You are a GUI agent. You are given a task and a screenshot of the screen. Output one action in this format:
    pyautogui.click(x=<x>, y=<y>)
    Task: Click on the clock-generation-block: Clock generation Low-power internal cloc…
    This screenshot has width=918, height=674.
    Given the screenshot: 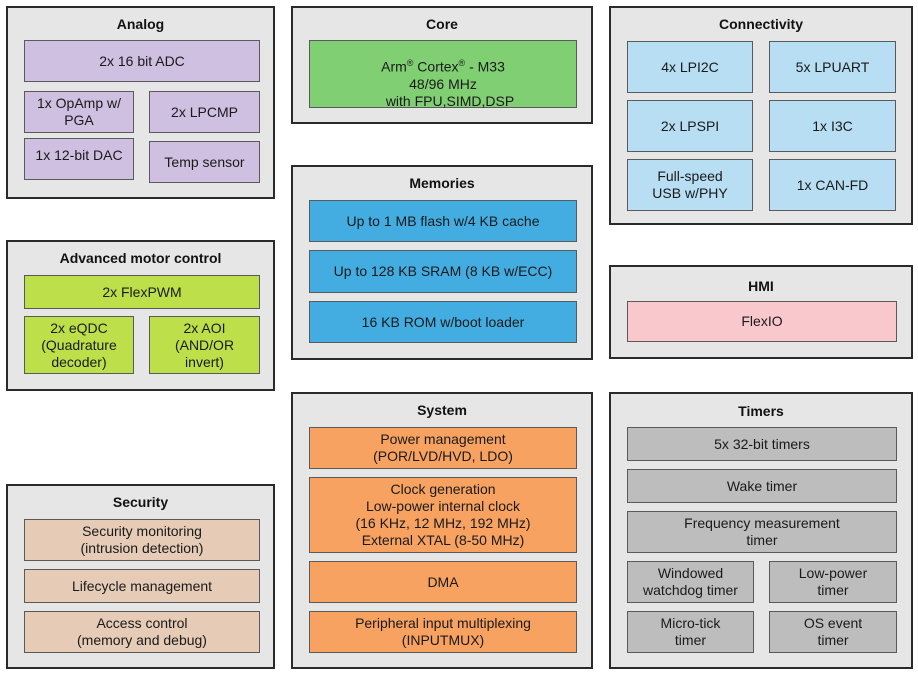 What is the action you would take?
    pyautogui.click(x=443, y=515)
    